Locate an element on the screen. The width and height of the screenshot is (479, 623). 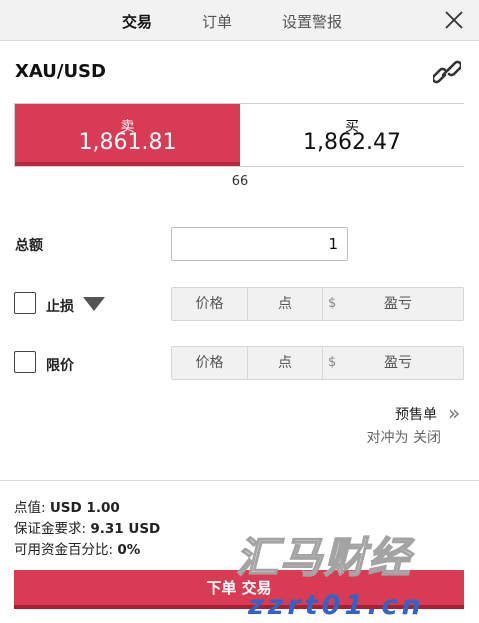
section-divider is located at coordinates (239, 480).